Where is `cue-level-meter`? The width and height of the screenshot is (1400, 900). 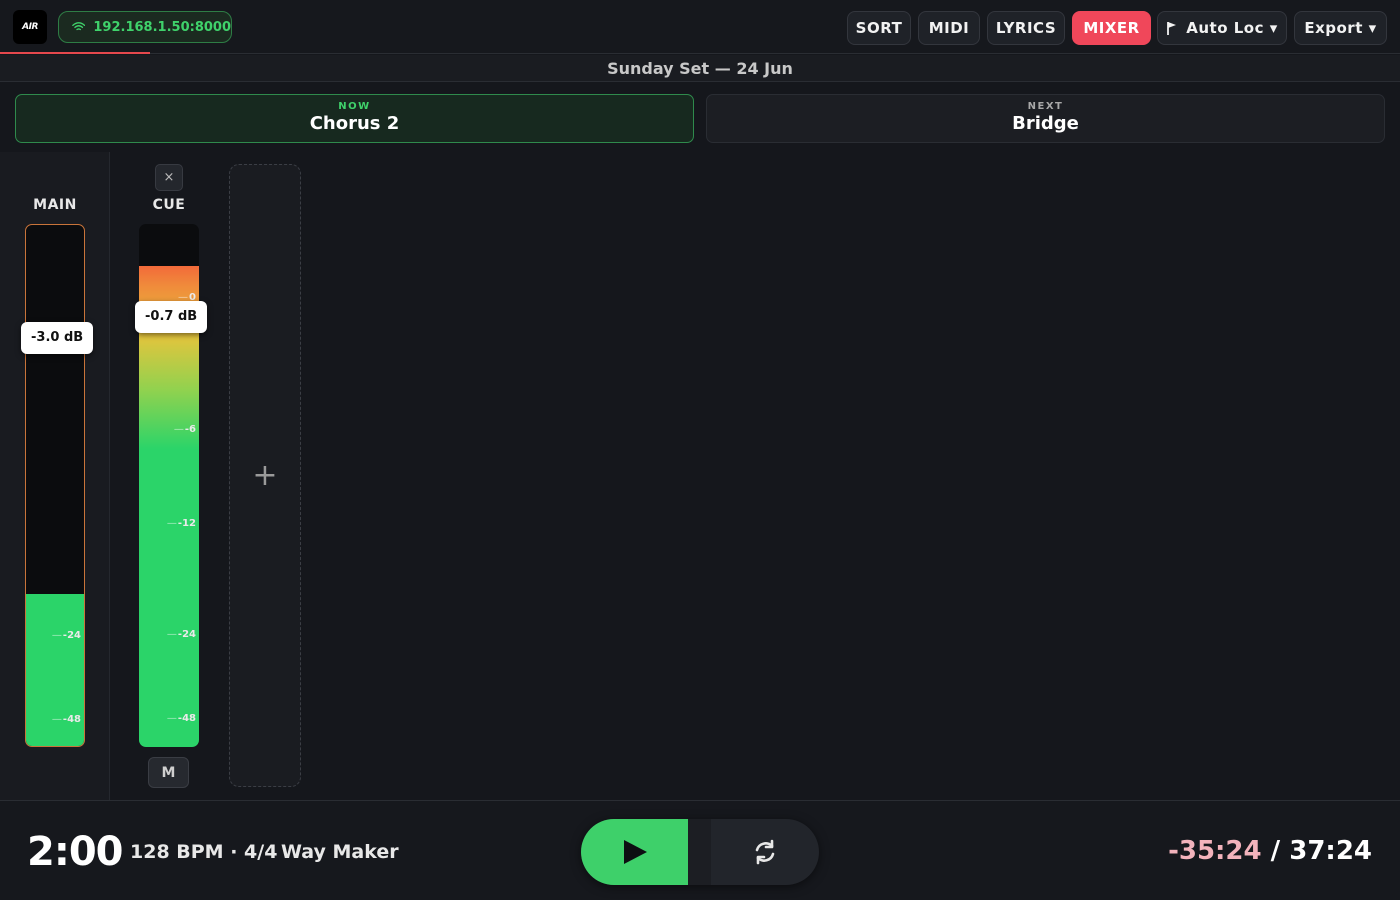
cue-level-meter is located at coordinates (169, 506).